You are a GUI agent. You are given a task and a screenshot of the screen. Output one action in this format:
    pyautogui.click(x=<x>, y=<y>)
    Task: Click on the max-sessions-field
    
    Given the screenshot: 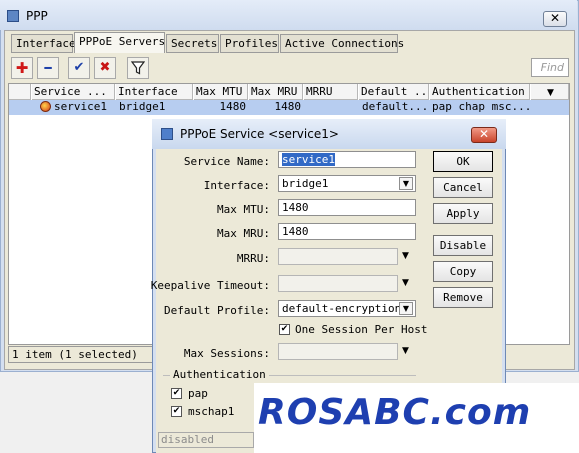 What is the action you would take?
    pyautogui.click(x=338, y=351)
    